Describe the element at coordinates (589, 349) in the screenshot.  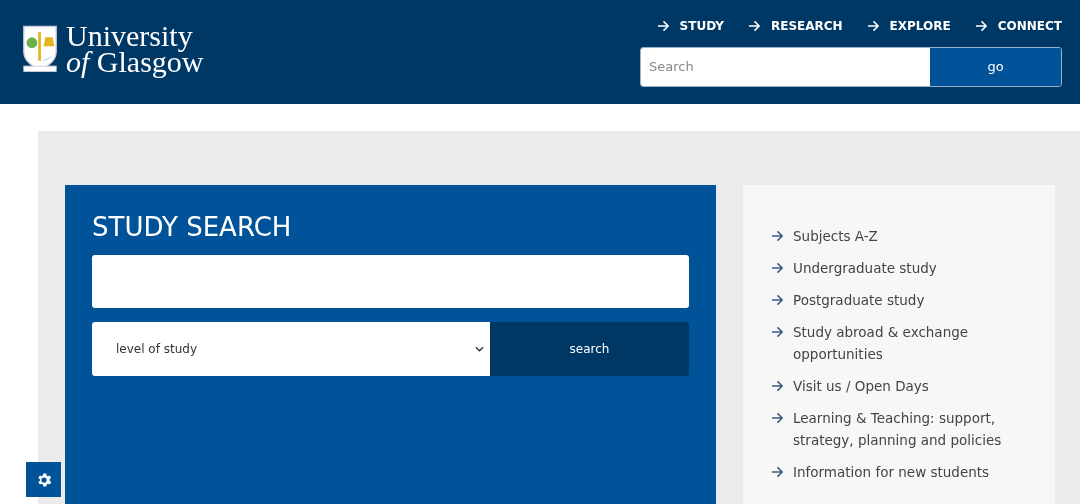
I see `search-button: search` at that location.